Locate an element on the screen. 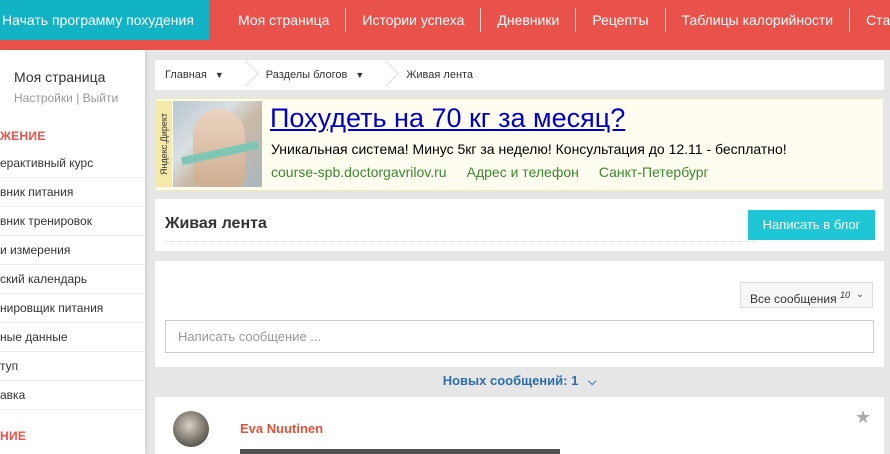  filter-count-badge: 10 is located at coordinates (844, 295).